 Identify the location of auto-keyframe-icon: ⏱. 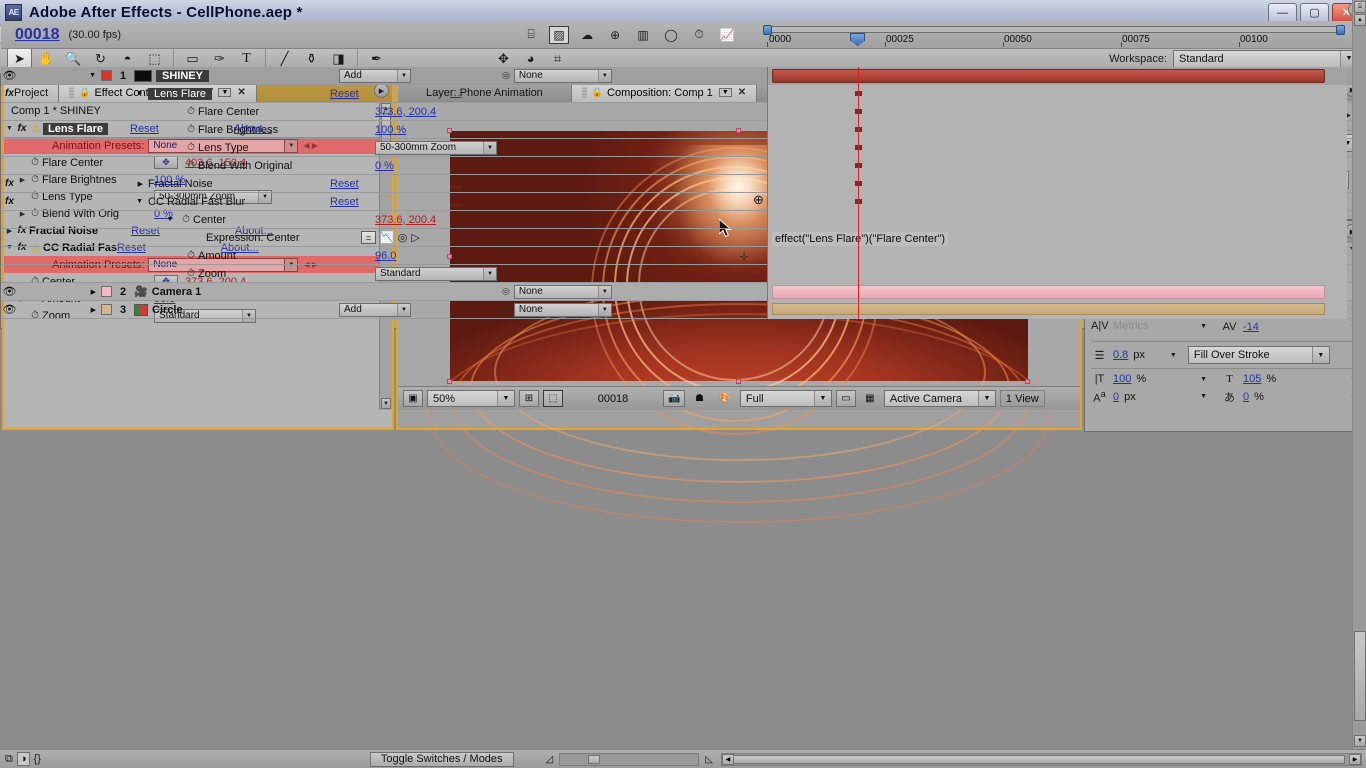
(699, 35).